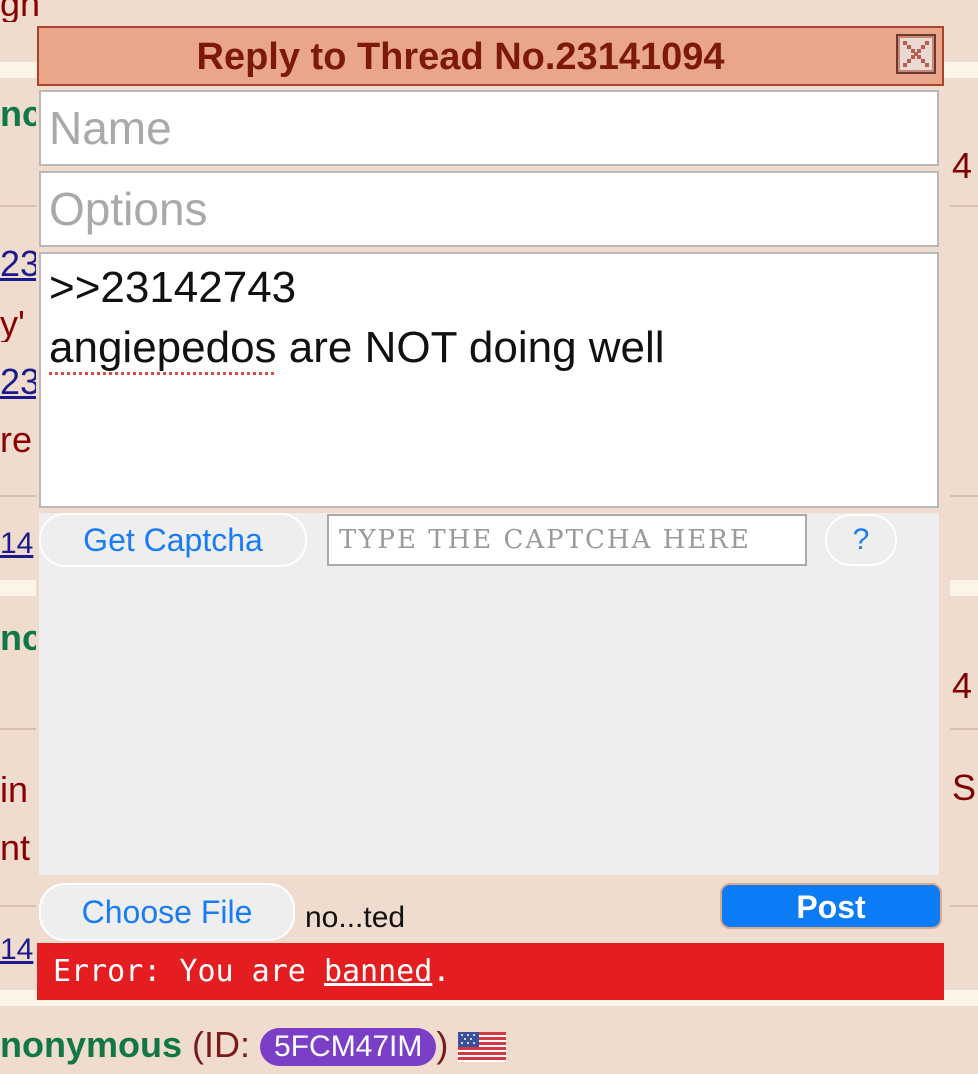  Describe the element at coordinates (221, 1044) in the screenshot. I see `id-label: (ID:` at that location.